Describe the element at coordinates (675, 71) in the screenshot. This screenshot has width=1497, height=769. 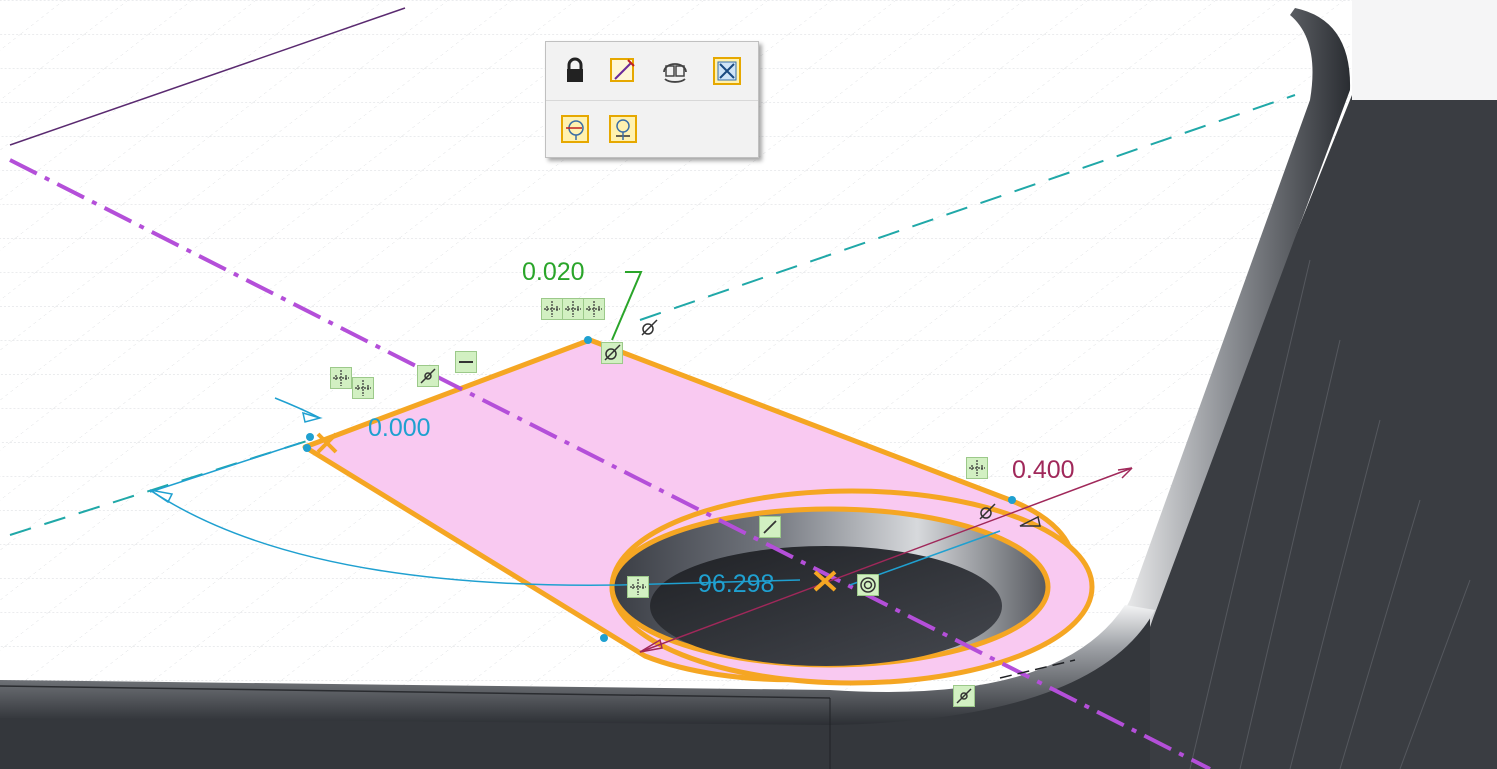
I see `flip-icon` at that location.